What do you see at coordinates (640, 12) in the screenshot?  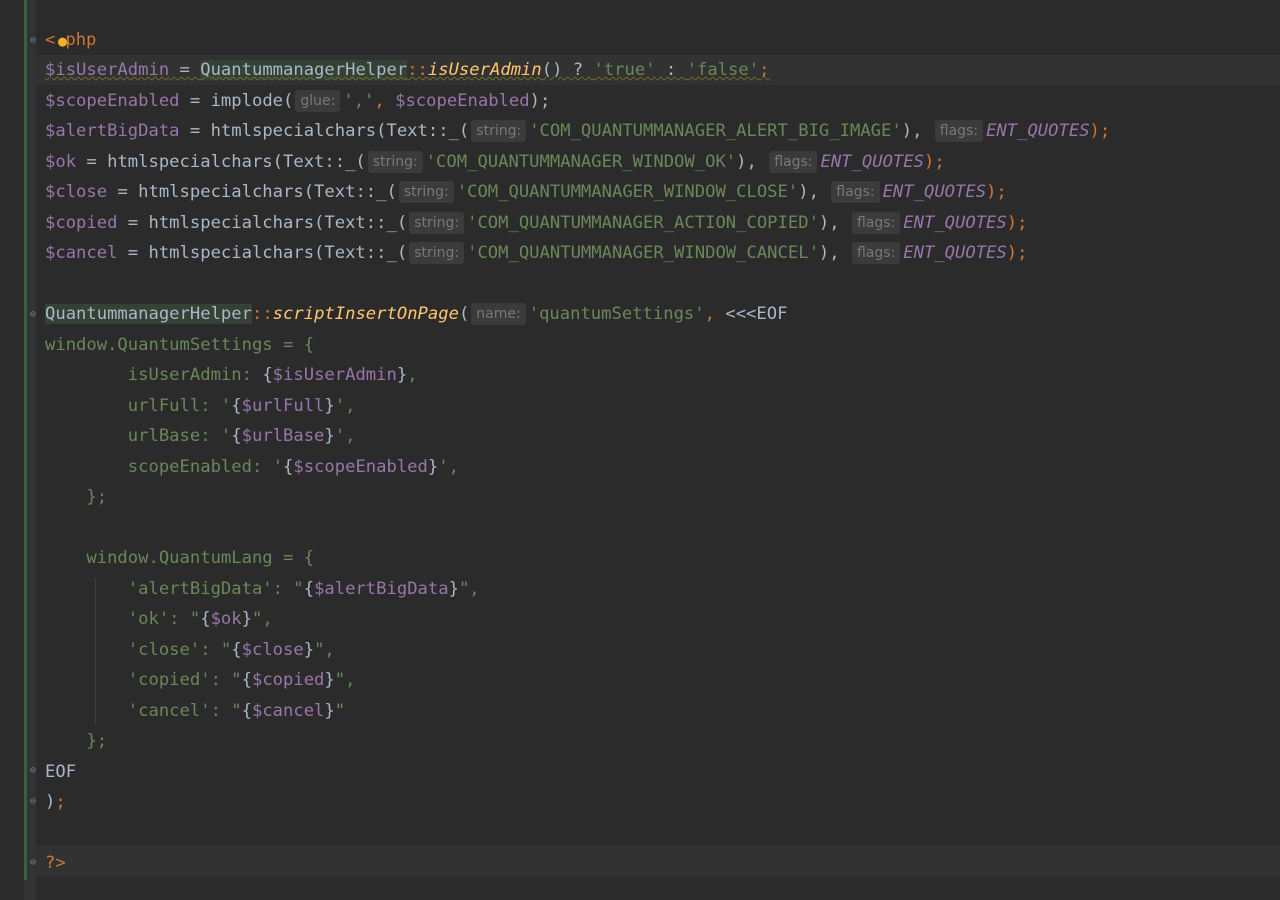 I see `editor-top-bar` at bounding box center [640, 12].